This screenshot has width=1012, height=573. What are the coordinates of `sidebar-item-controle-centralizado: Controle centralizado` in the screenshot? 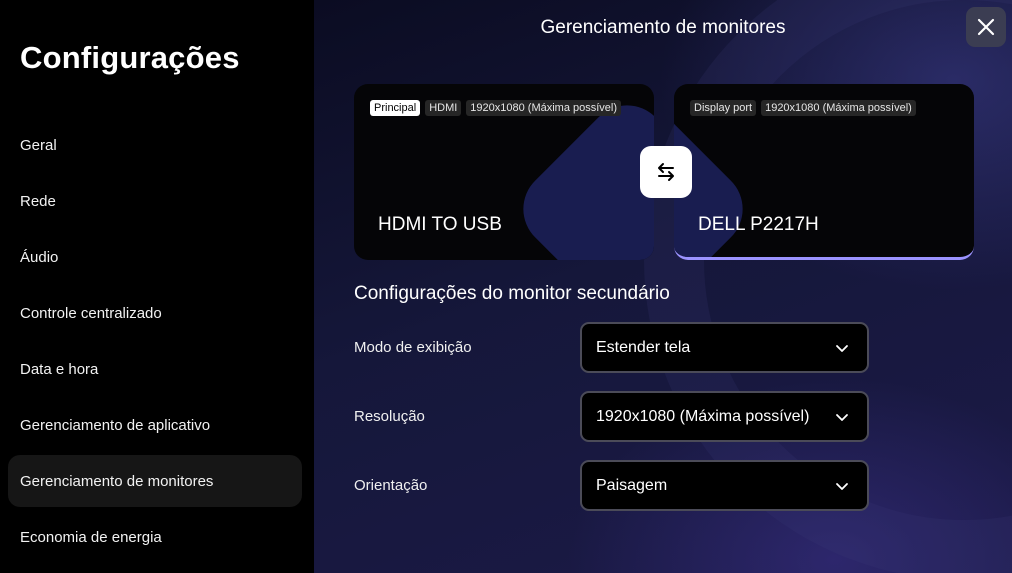 It's located at (155, 313).